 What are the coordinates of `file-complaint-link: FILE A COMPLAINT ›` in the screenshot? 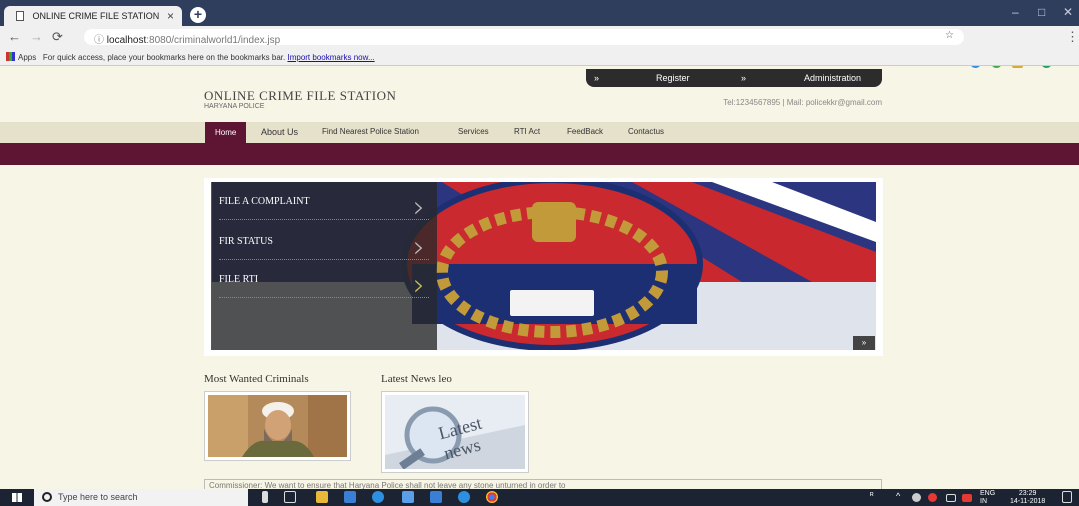 It's located at (324, 207).